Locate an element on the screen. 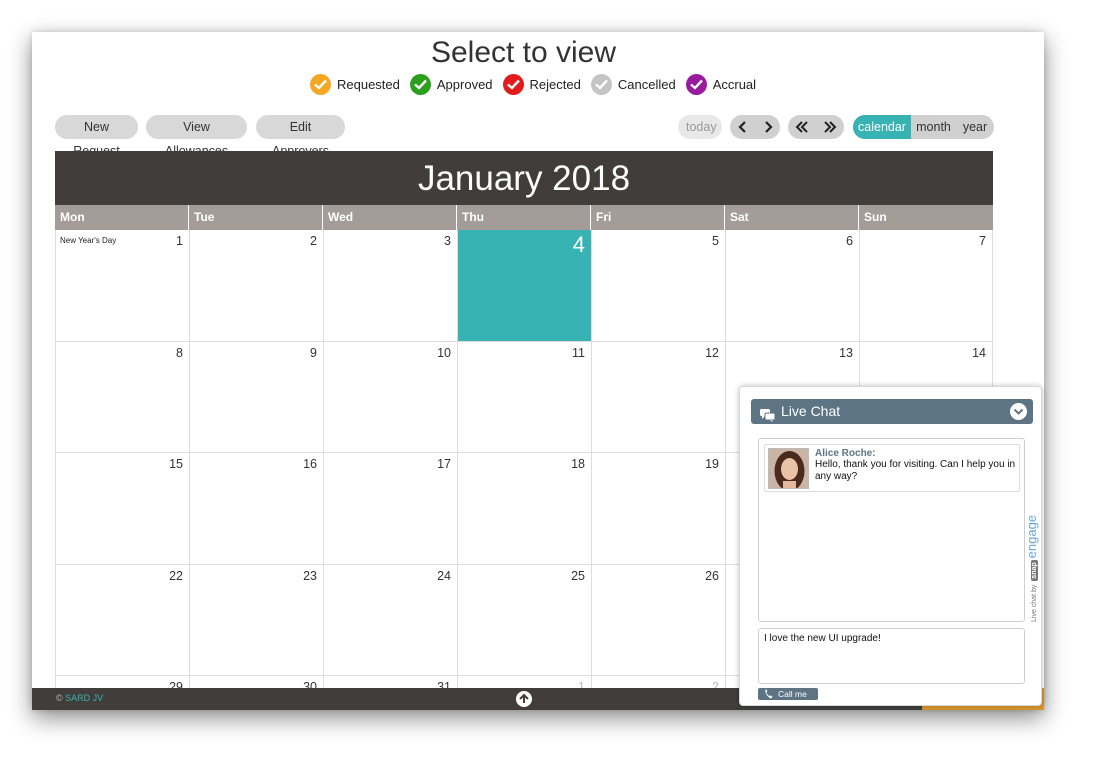 Image resolution: width=1109 pixels, height=775 pixels. legend-requested: Requested is located at coordinates (355, 84).